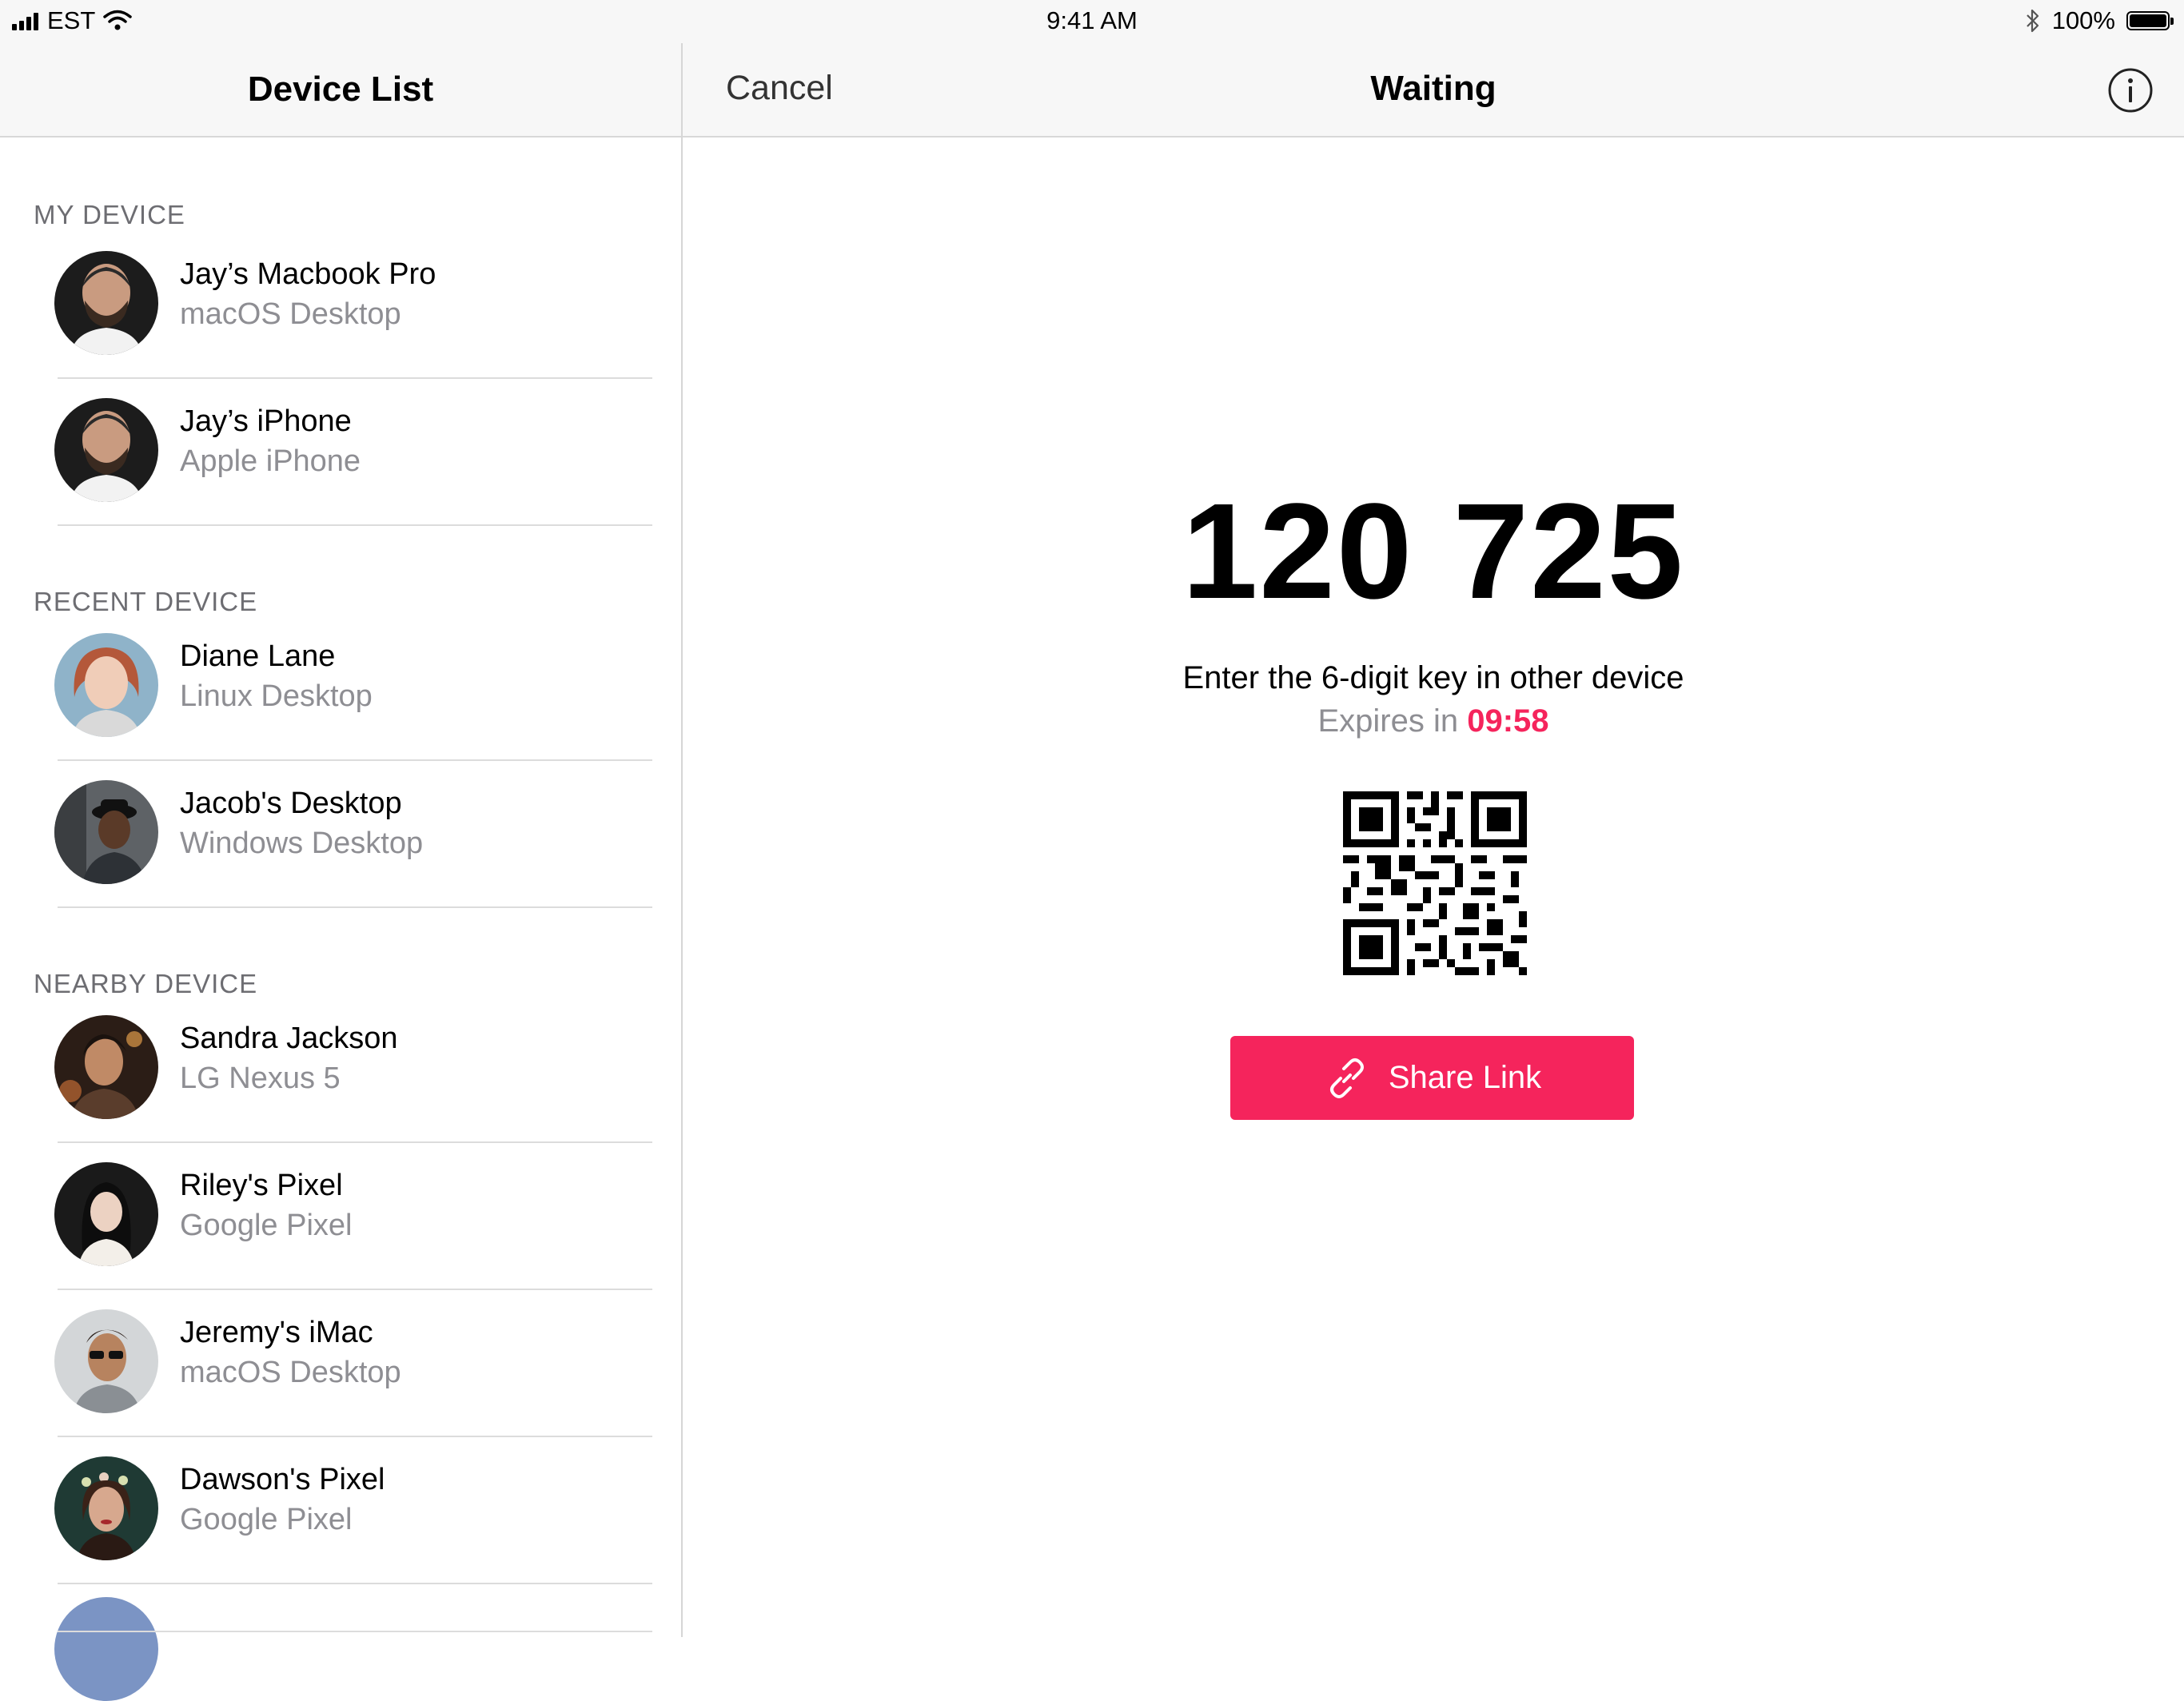  Describe the element at coordinates (1465, 1077) in the screenshot. I see `share-link-label: Share Link` at that location.